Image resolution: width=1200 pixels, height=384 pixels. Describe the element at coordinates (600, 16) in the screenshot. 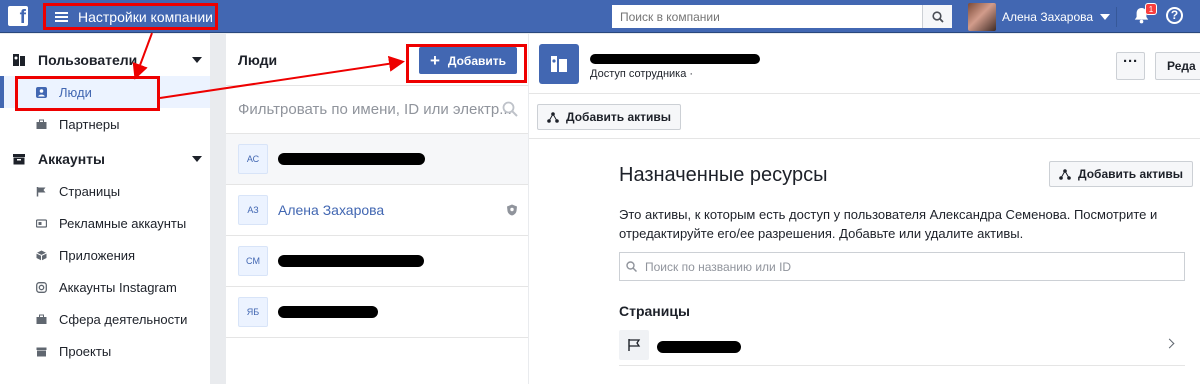

I see `top-bar: f Настройки компании Алена Захарова 1 ?` at that location.